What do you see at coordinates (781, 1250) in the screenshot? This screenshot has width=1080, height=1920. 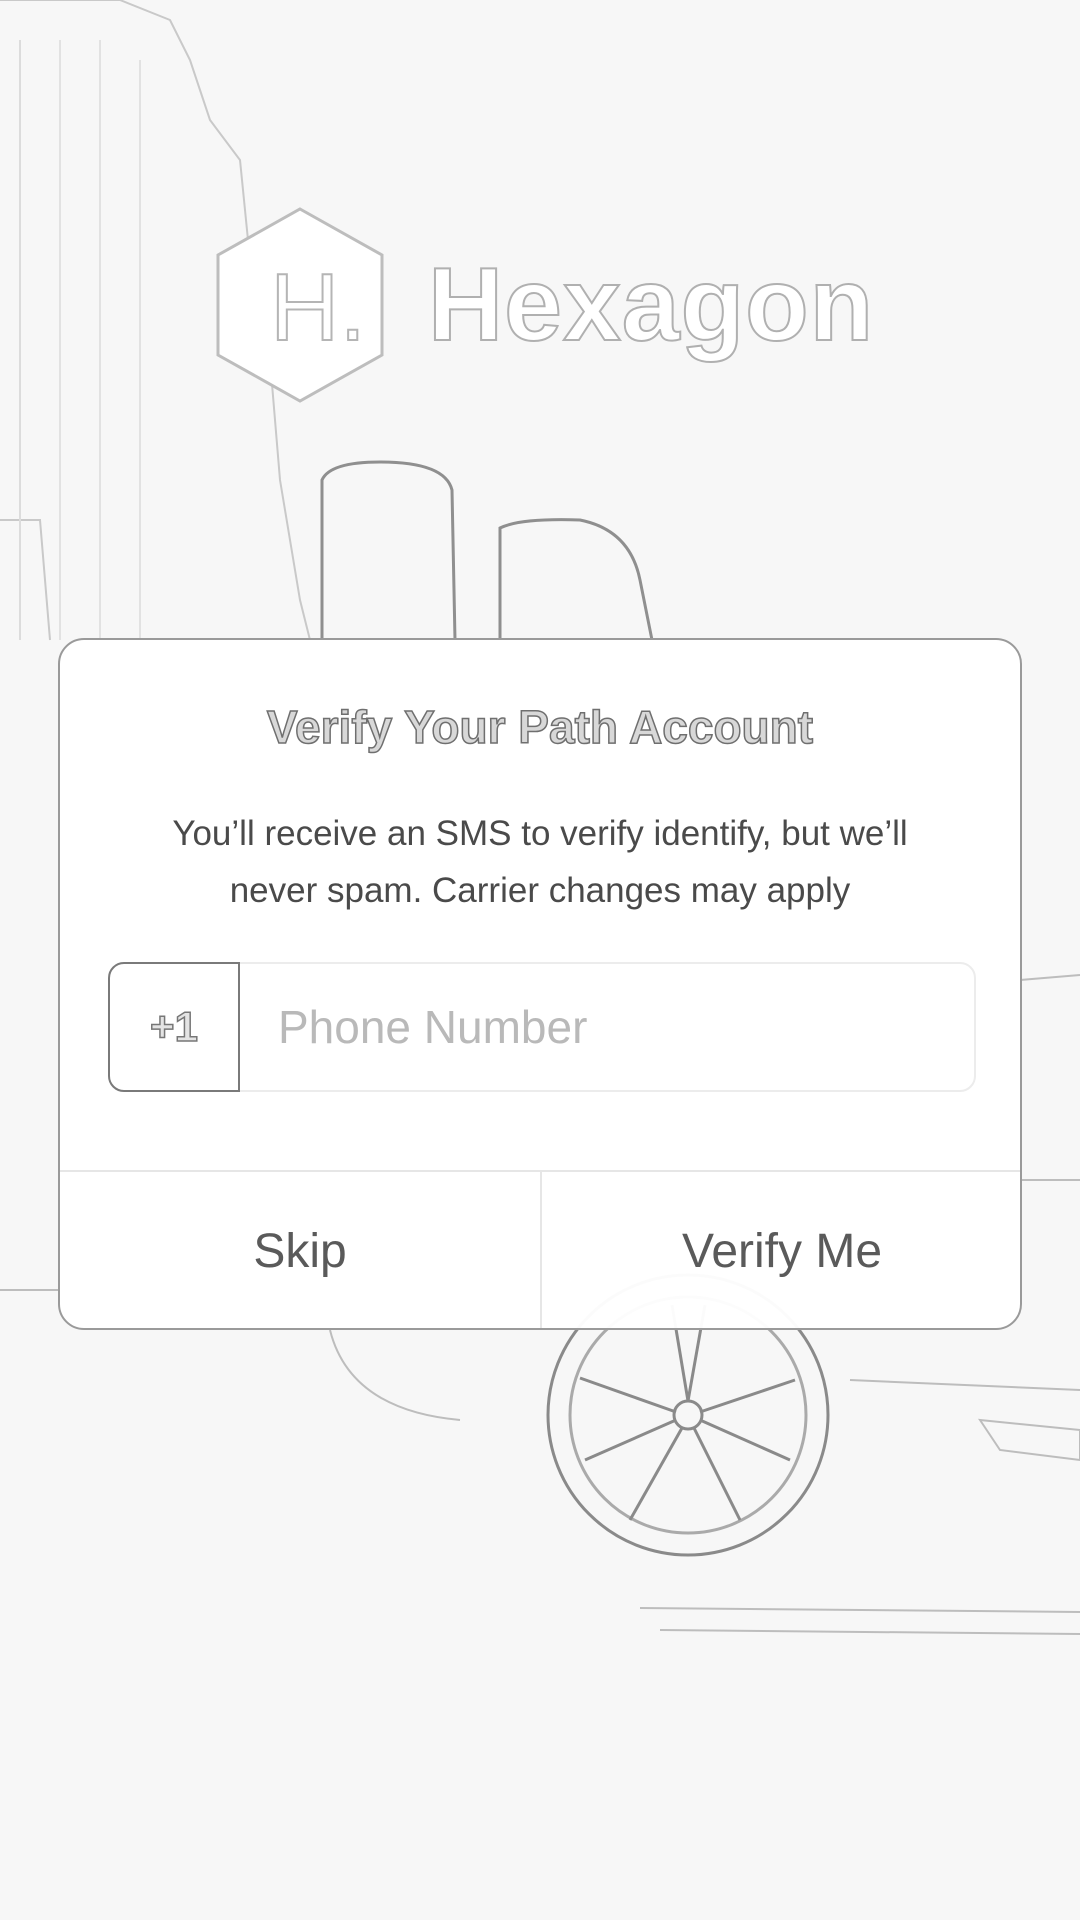 I see `verify-me-button: Verify Me` at bounding box center [781, 1250].